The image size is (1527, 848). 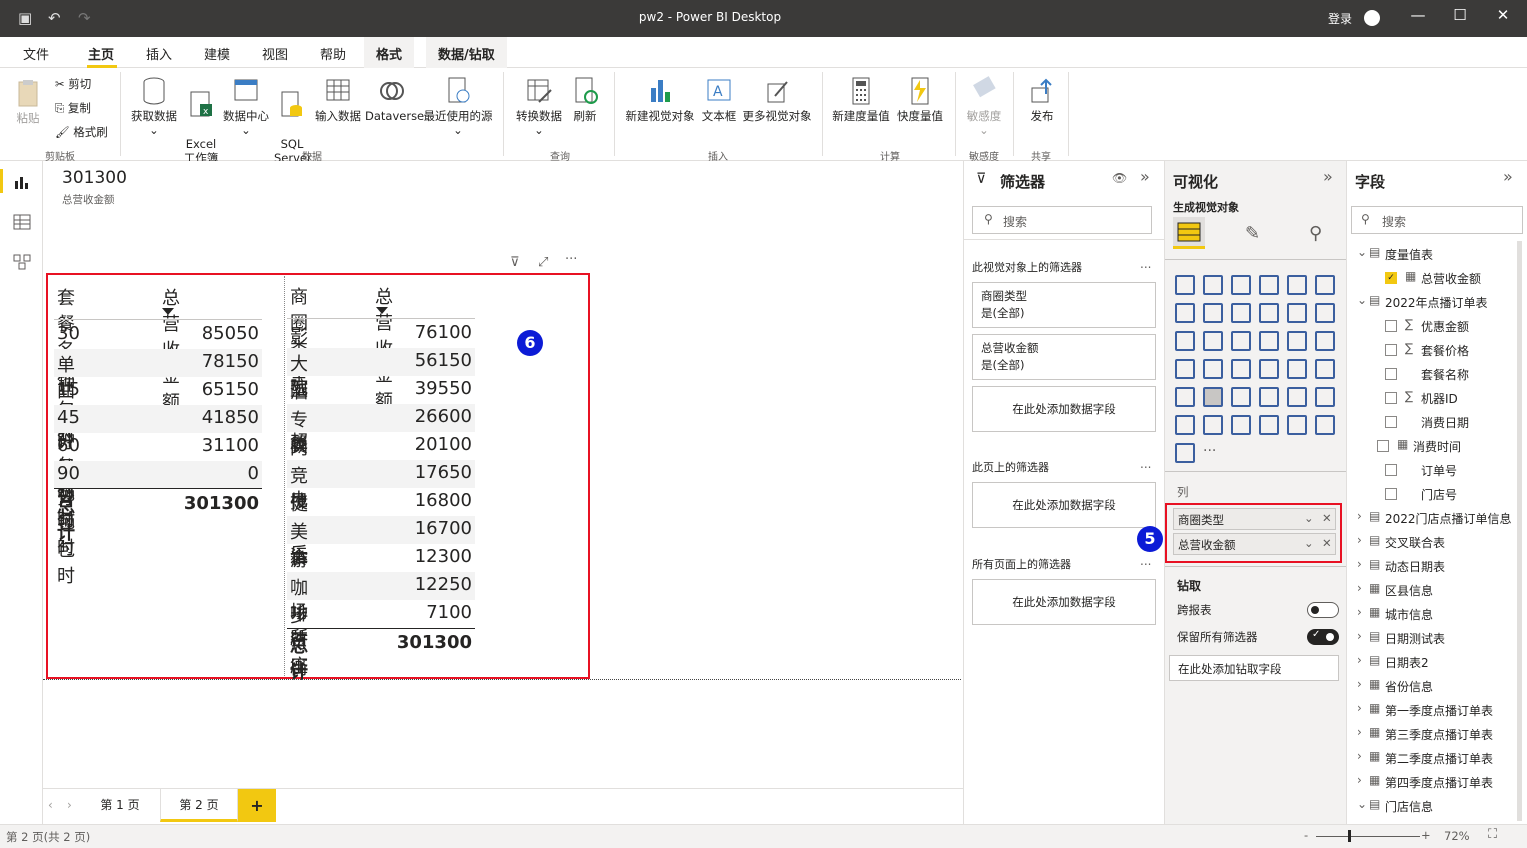 What do you see at coordinates (1064, 409) in the screenshot?
I see `add-visual-filter-dropzone: 在此处添加数据字段` at bounding box center [1064, 409].